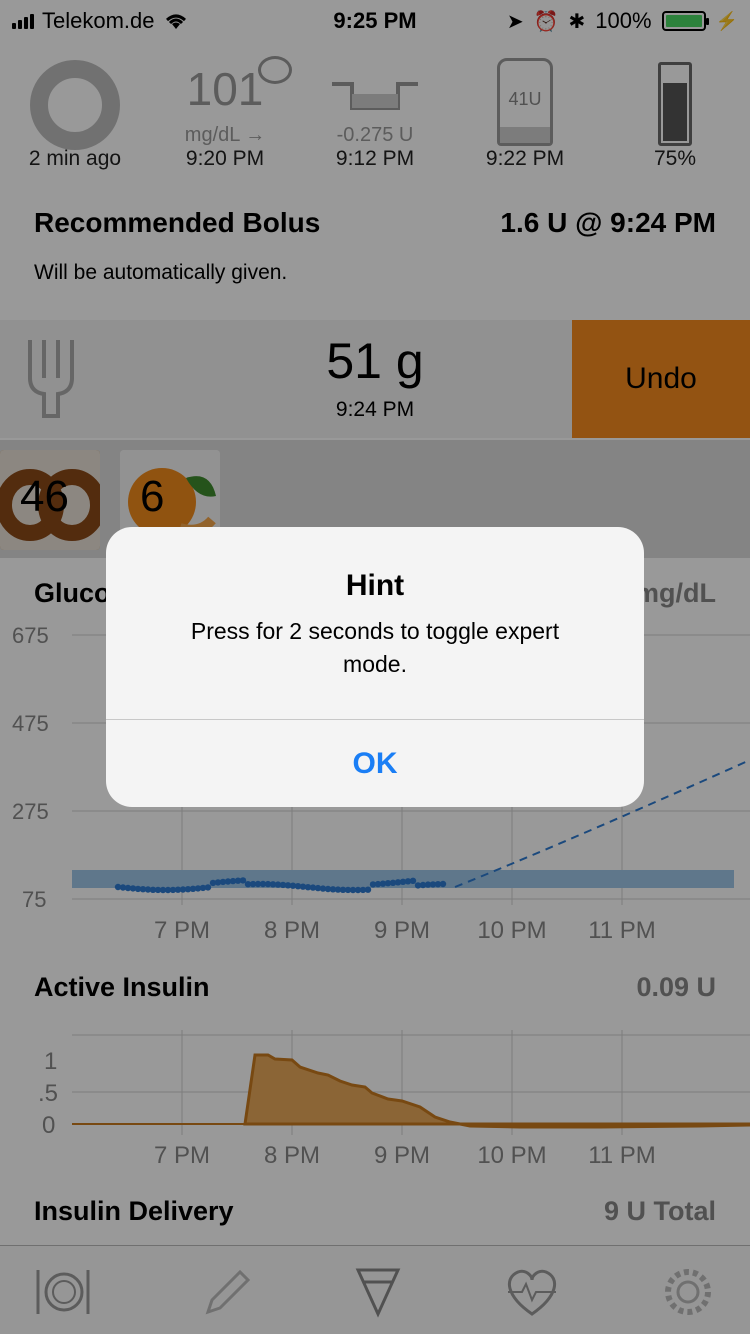 The image size is (750, 1334). I want to click on alert-title: Hint, so click(375, 585).